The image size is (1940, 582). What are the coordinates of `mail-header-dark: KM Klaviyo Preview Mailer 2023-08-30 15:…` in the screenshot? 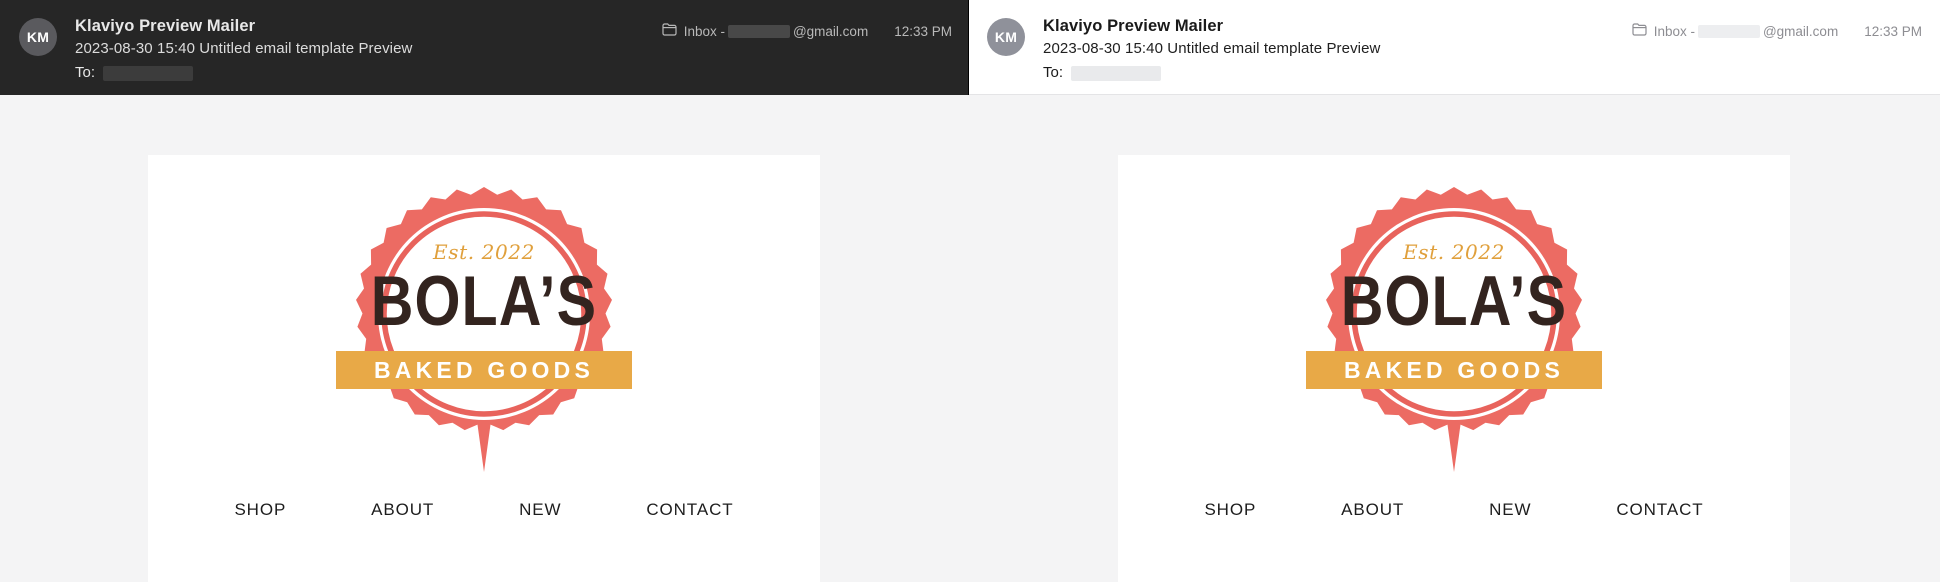 It's located at (484, 47).